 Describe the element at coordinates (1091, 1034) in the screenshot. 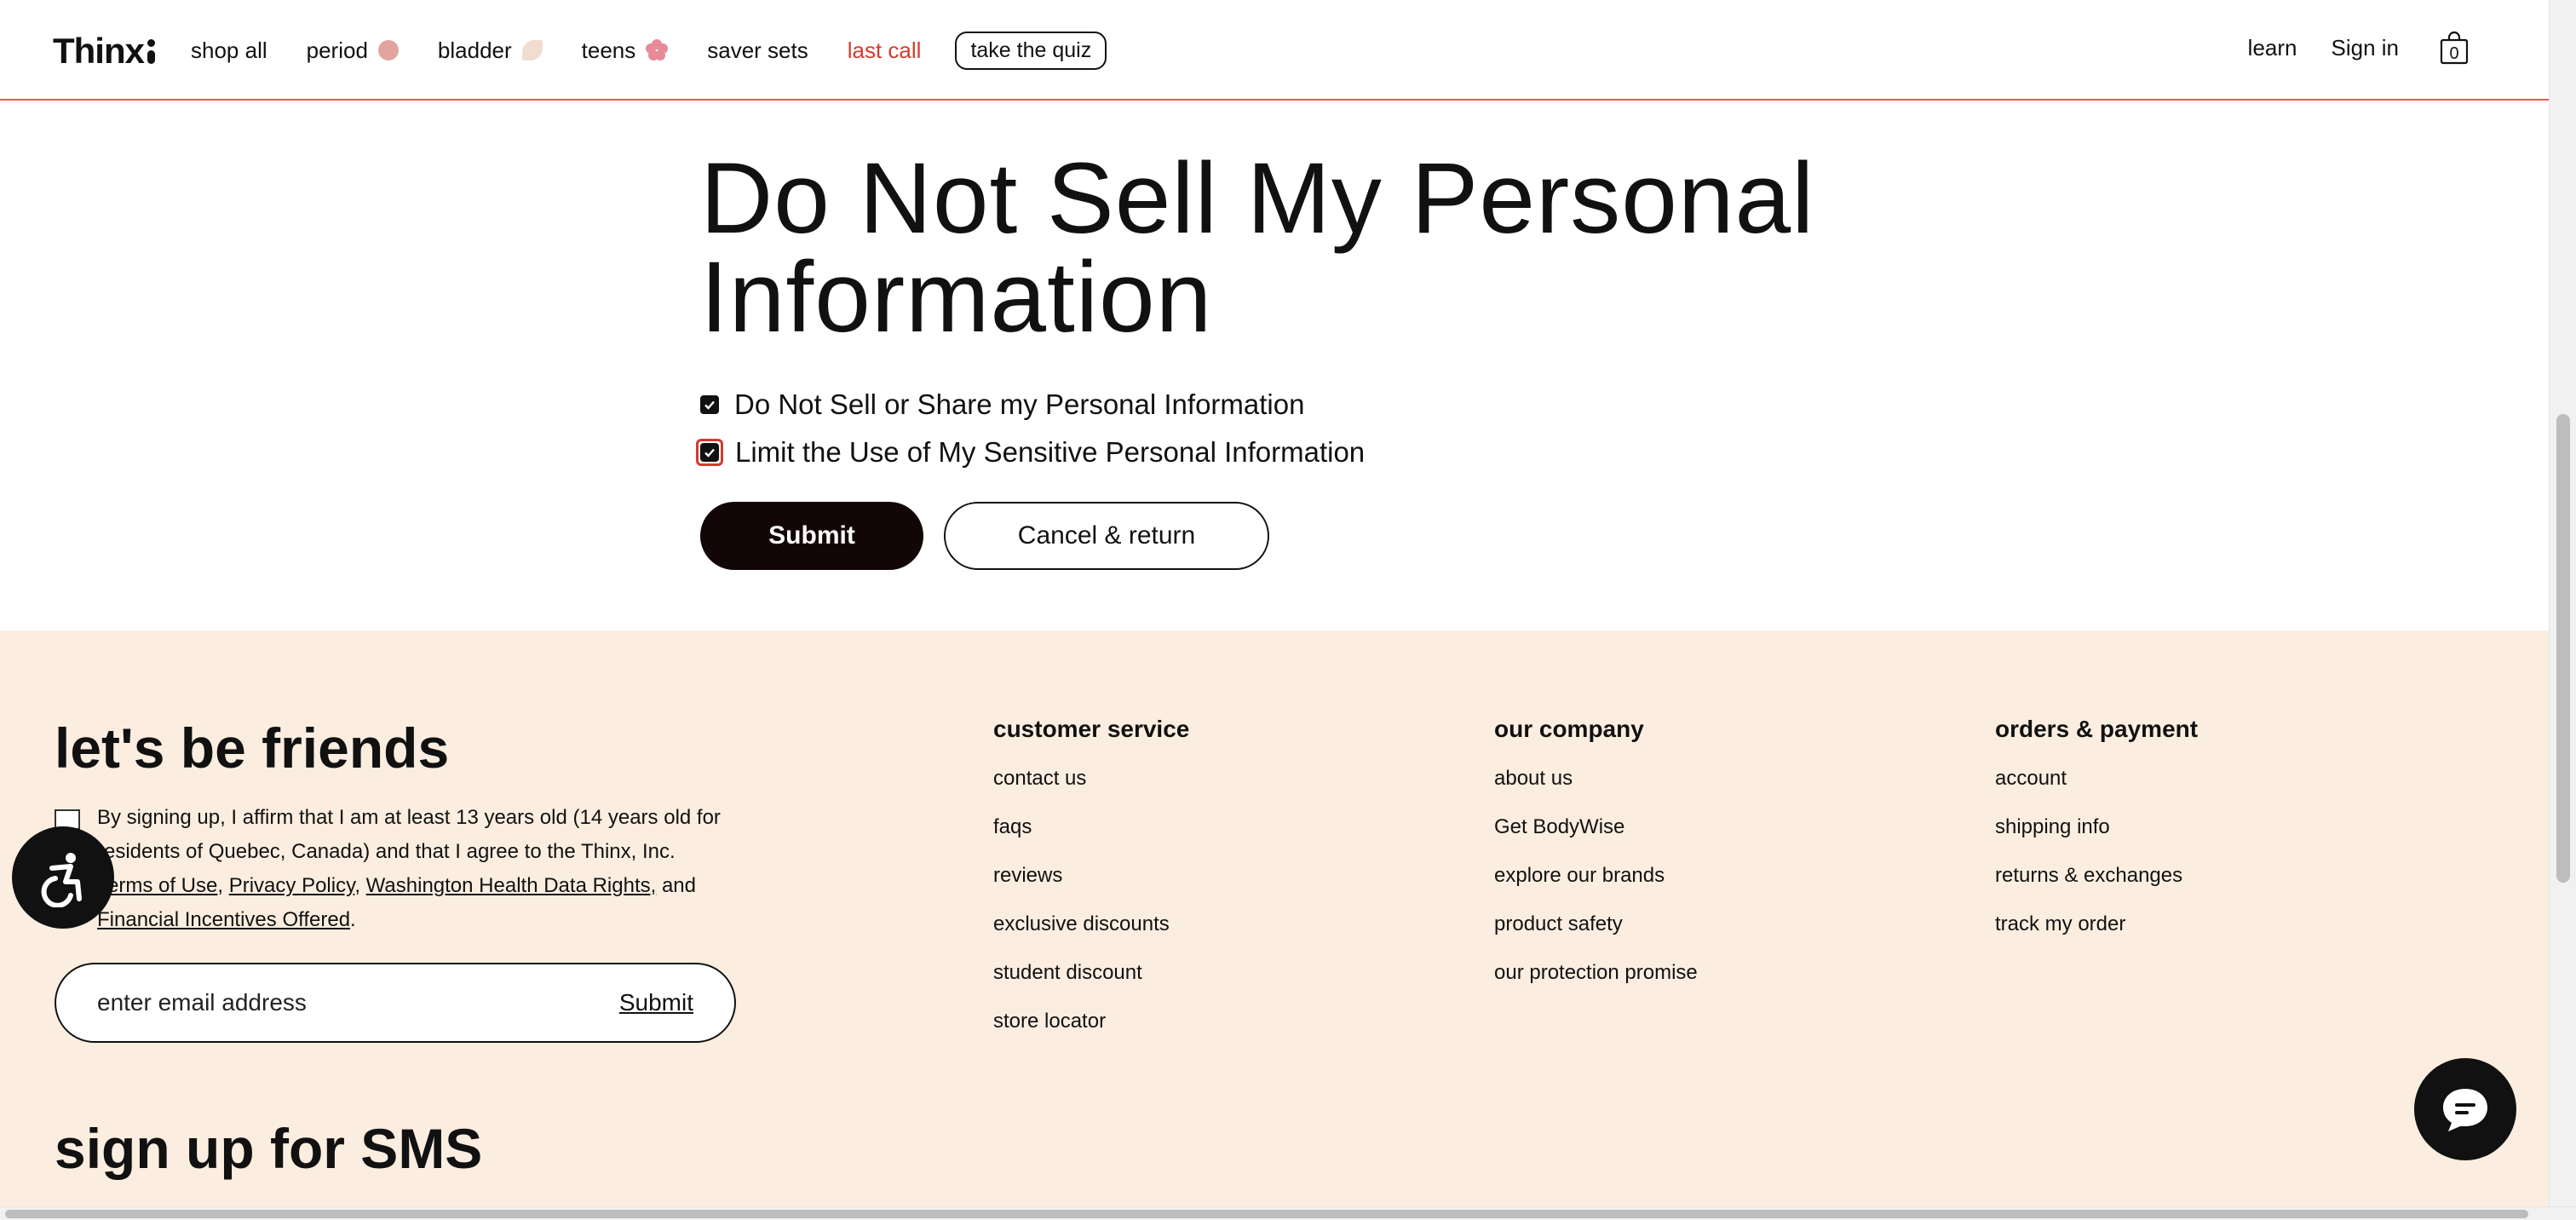

I see `footer-link: store locator` at that location.